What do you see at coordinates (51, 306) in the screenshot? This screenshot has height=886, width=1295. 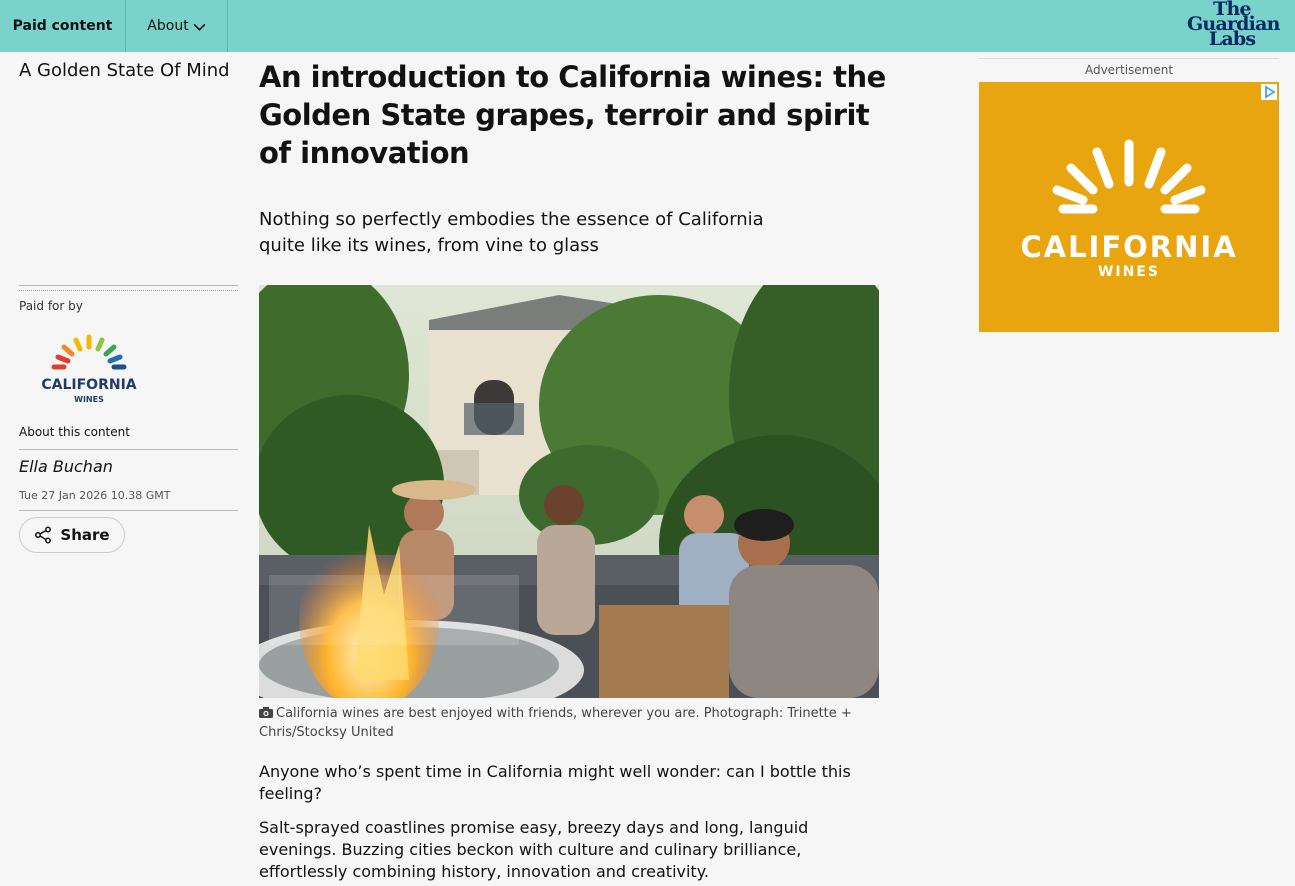 I see `paid-for-by-label: Paid for by` at bounding box center [51, 306].